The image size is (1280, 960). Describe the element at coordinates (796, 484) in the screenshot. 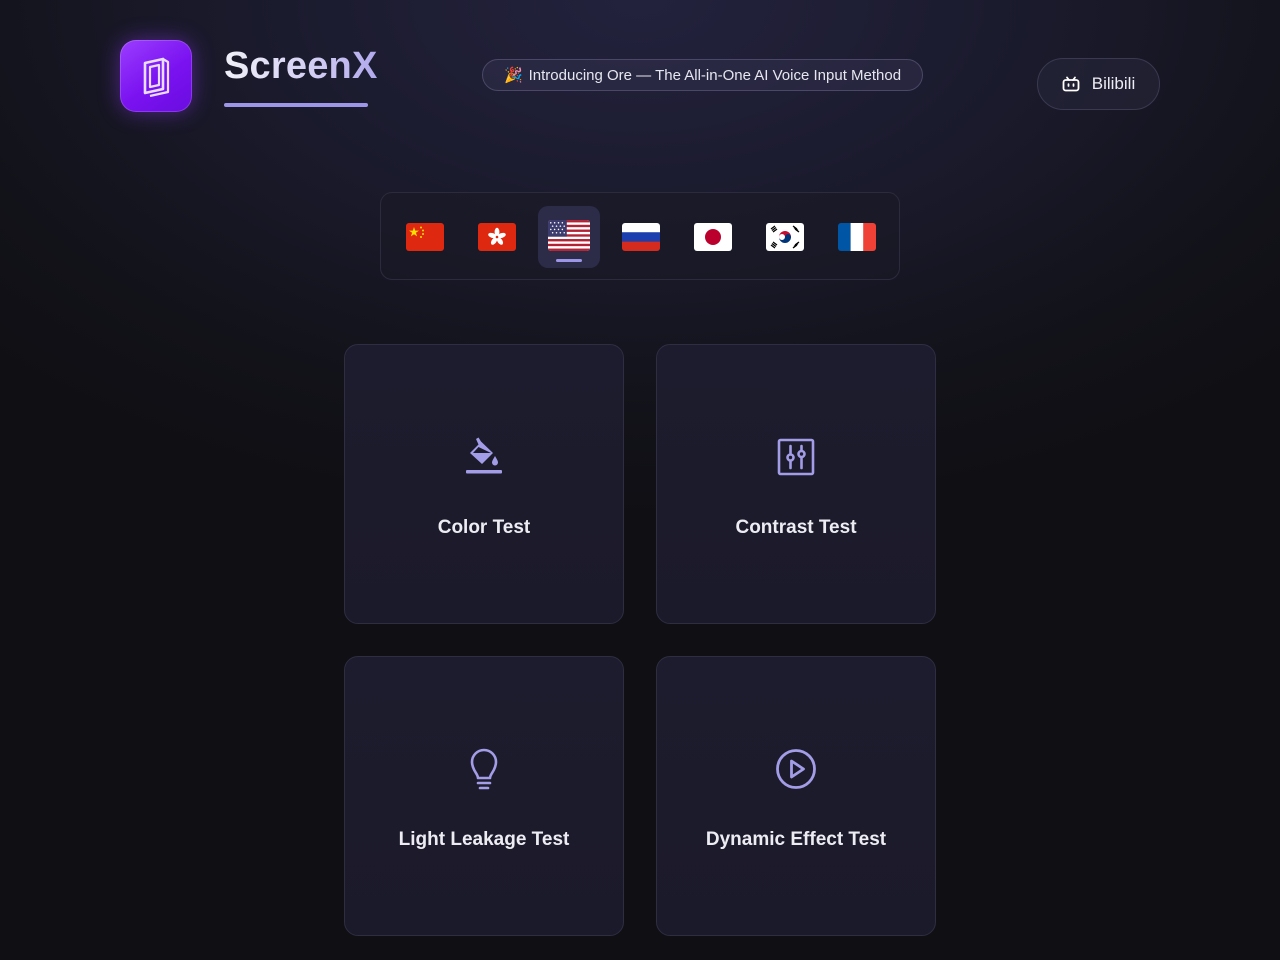

I see `card-contrast-test: Contrast Test` at that location.